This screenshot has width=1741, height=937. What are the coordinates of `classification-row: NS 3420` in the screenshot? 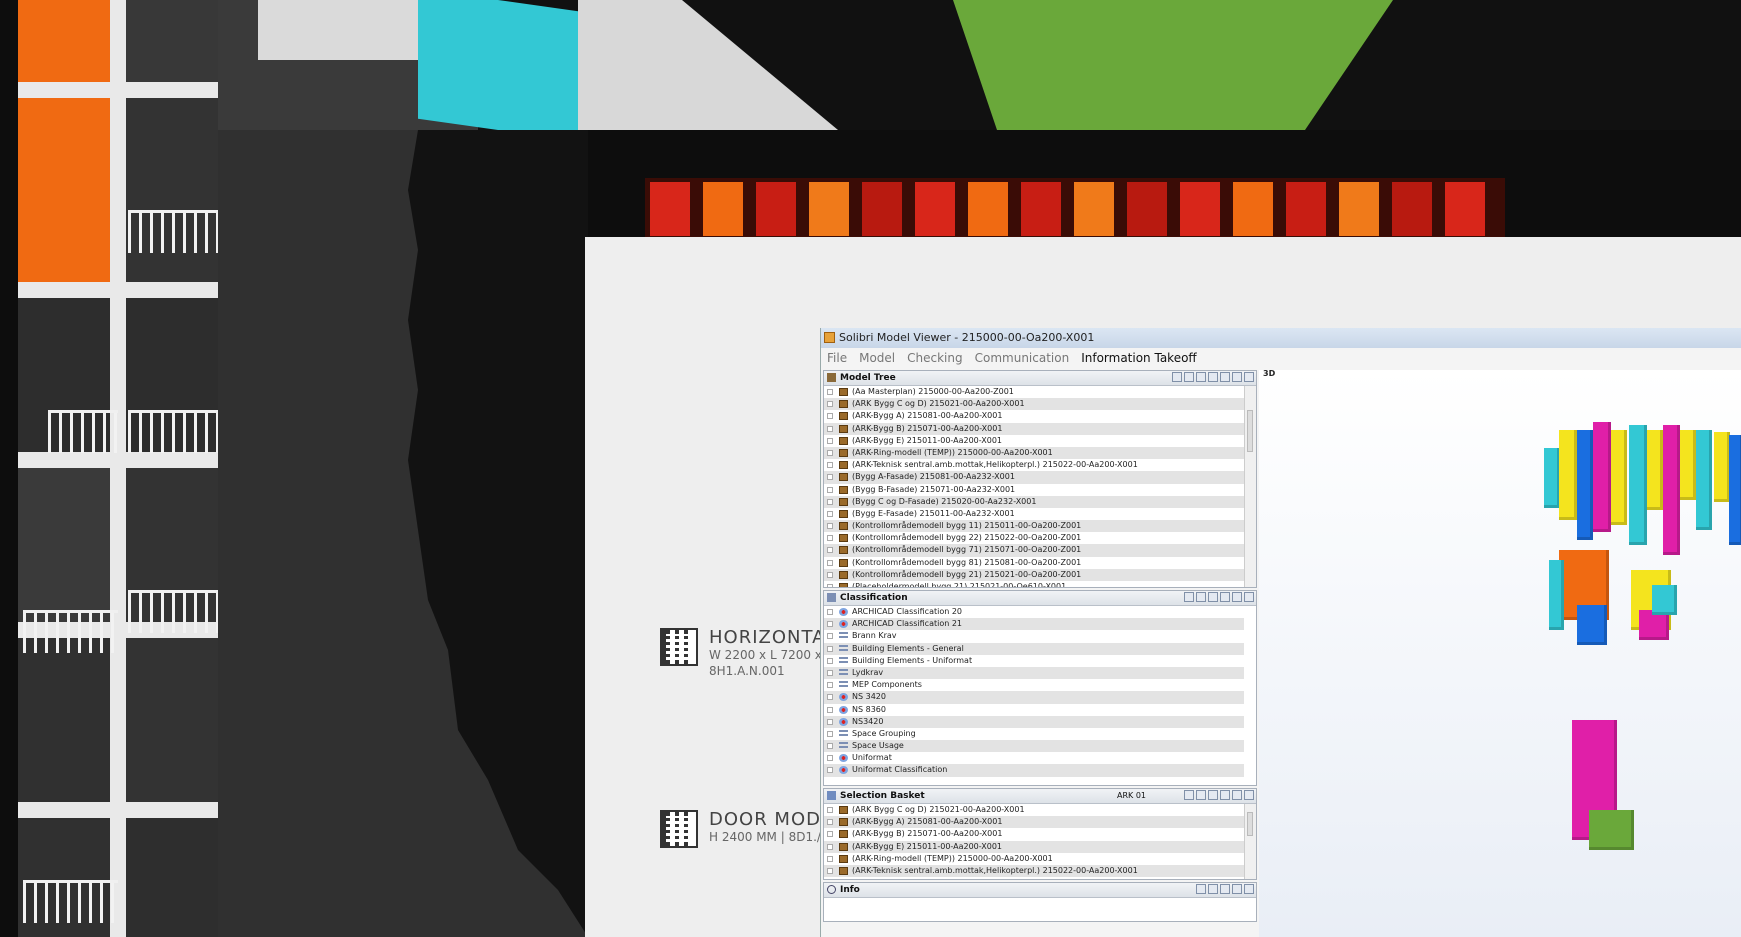 It's located at (1034, 697).